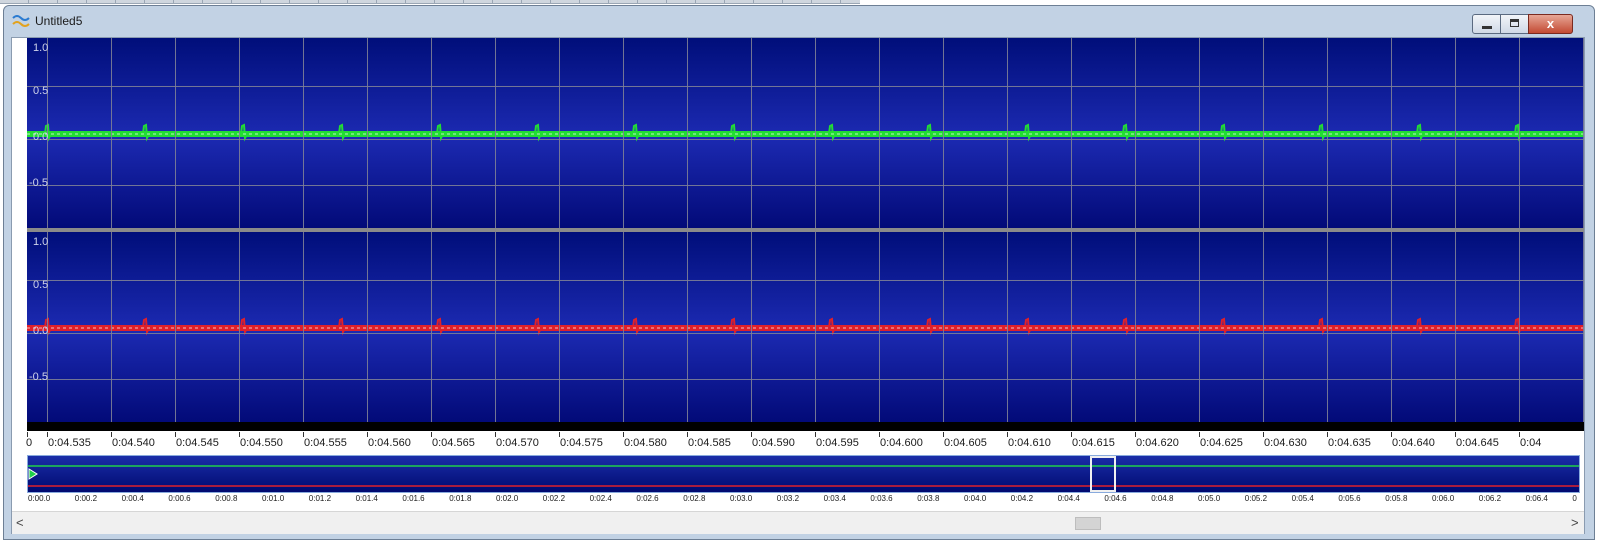 The width and height of the screenshot is (1600, 543). What do you see at coordinates (1396, 498) in the screenshot?
I see `overview-time-label: 0:05.8` at bounding box center [1396, 498].